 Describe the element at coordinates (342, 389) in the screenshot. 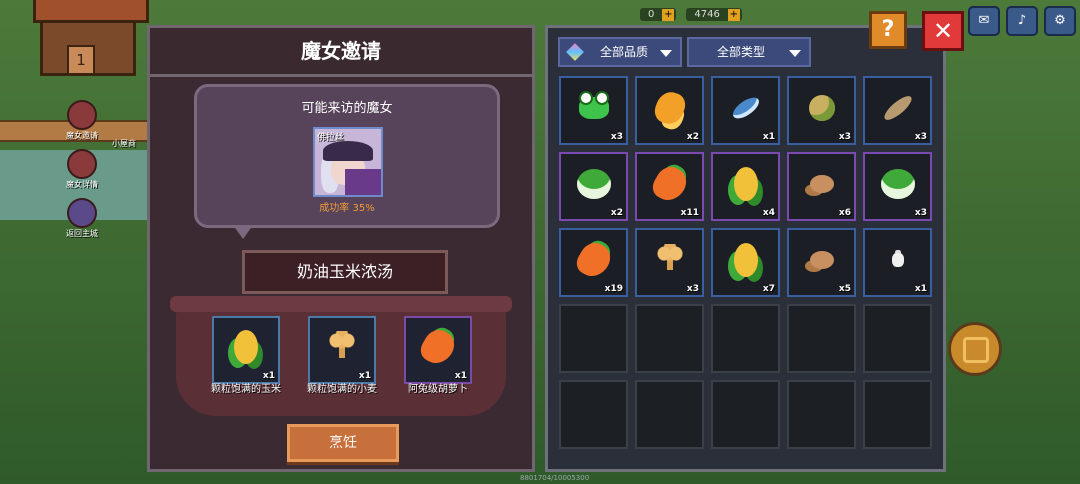

I see `ingredient-name: 颗粒饱满的小麦` at that location.